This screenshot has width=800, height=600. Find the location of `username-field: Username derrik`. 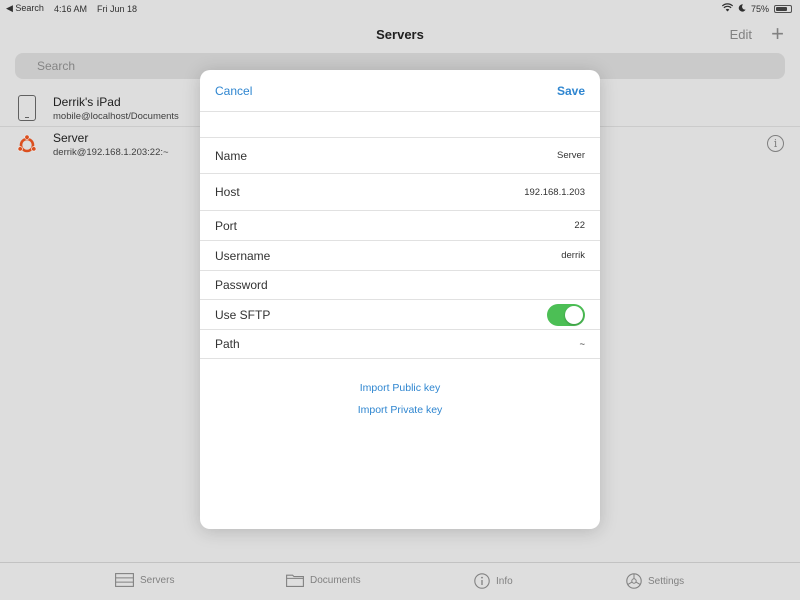

username-field: Username derrik is located at coordinates (400, 256).